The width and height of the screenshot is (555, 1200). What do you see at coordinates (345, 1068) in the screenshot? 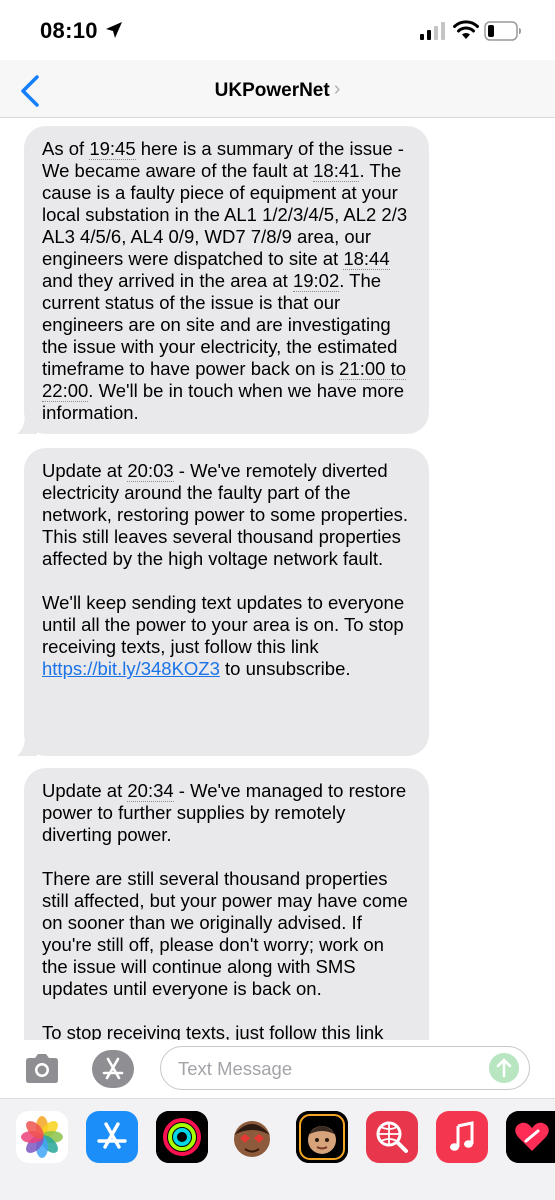
I see `message-input: Text Message` at bounding box center [345, 1068].